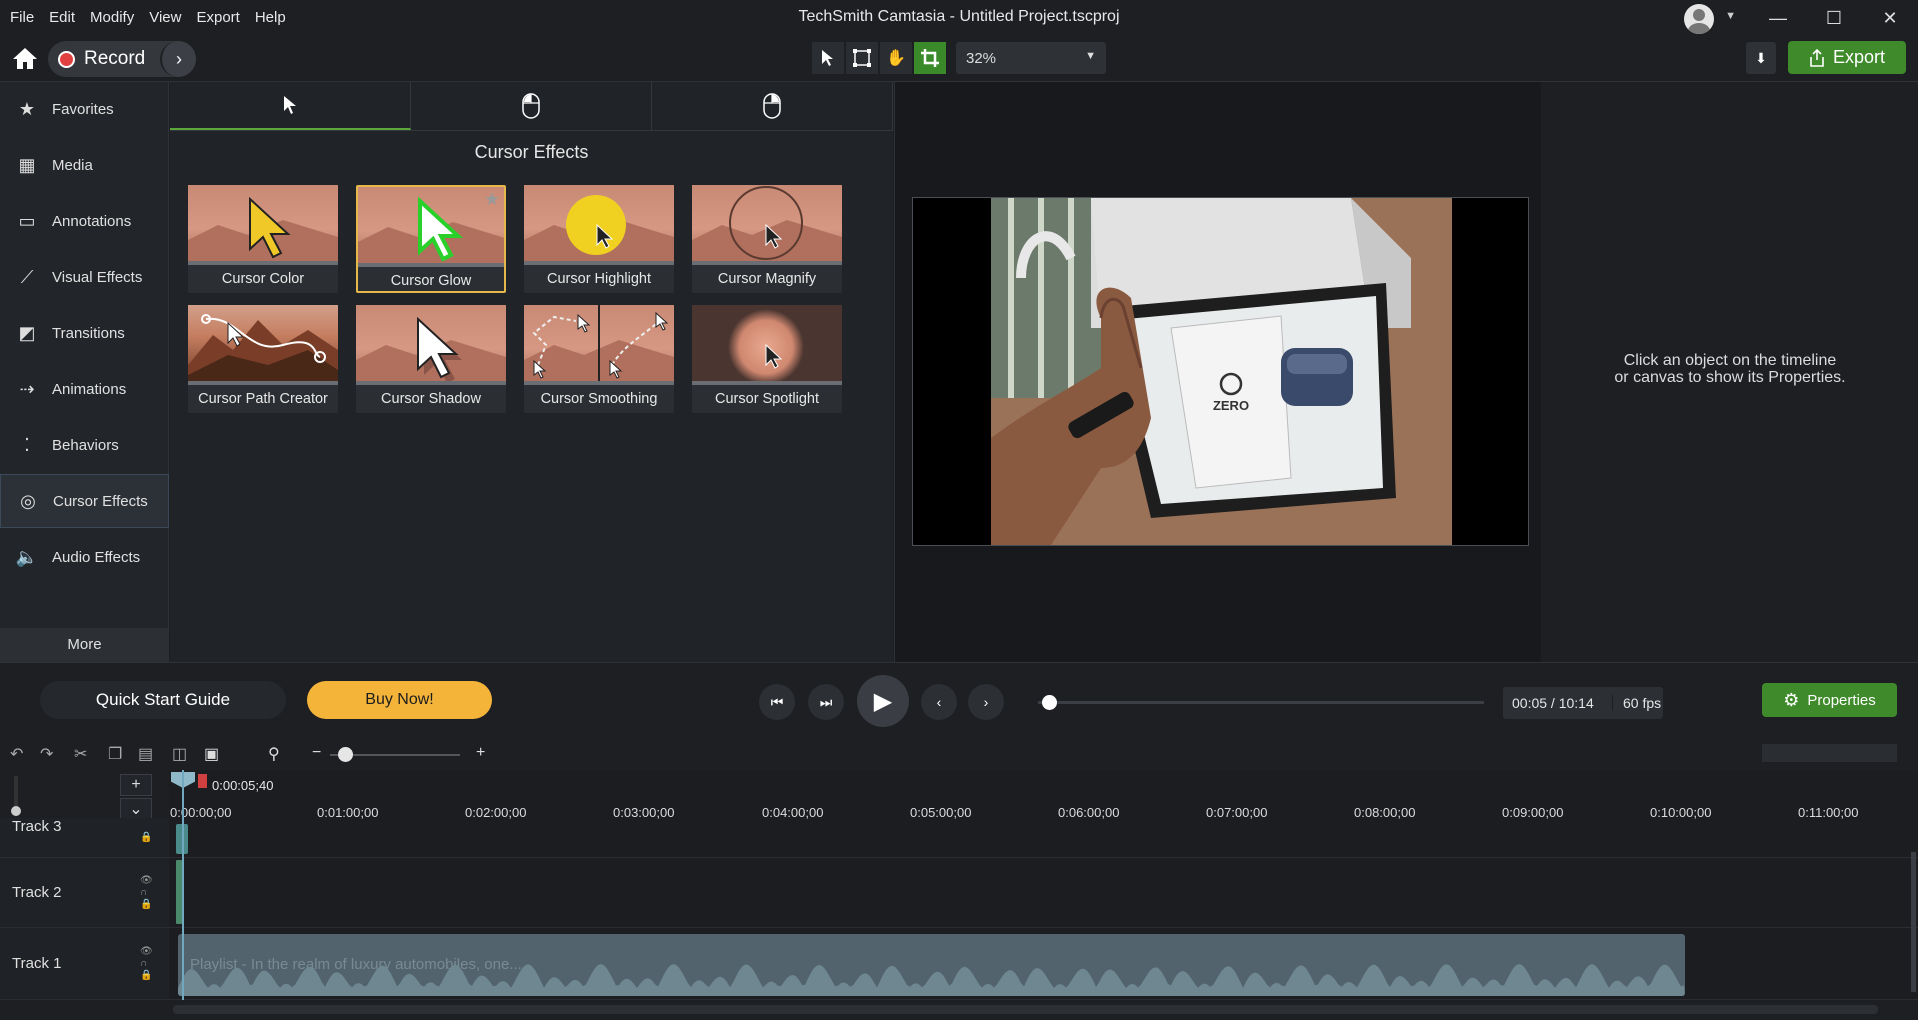 This screenshot has width=1918, height=1020. What do you see at coordinates (1261, 702) in the screenshot?
I see `playback-scrubber` at bounding box center [1261, 702].